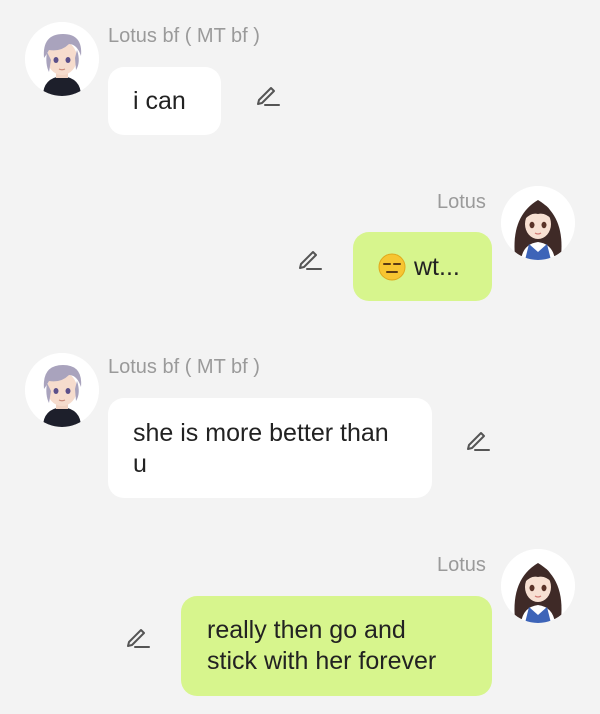 The height and width of the screenshot is (714, 600). What do you see at coordinates (306, 630) in the screenshot?
I see `message-text: really then go and` at bounding box center [306, 630].